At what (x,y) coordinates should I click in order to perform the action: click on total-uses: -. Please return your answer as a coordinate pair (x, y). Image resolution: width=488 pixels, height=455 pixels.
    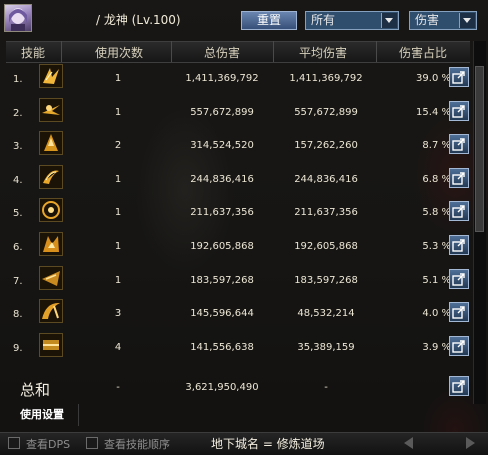
    Looking at the image, I should click on (118, 387).